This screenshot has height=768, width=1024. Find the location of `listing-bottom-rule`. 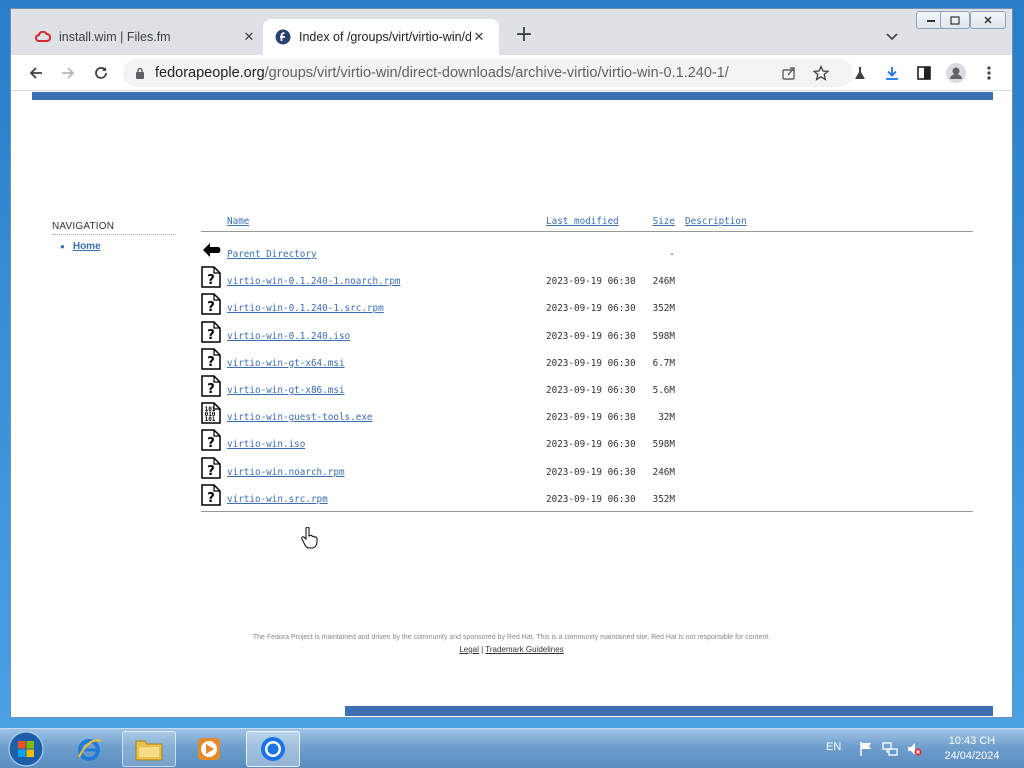

listing-bottom-rule is located at coordinates (587, 511).